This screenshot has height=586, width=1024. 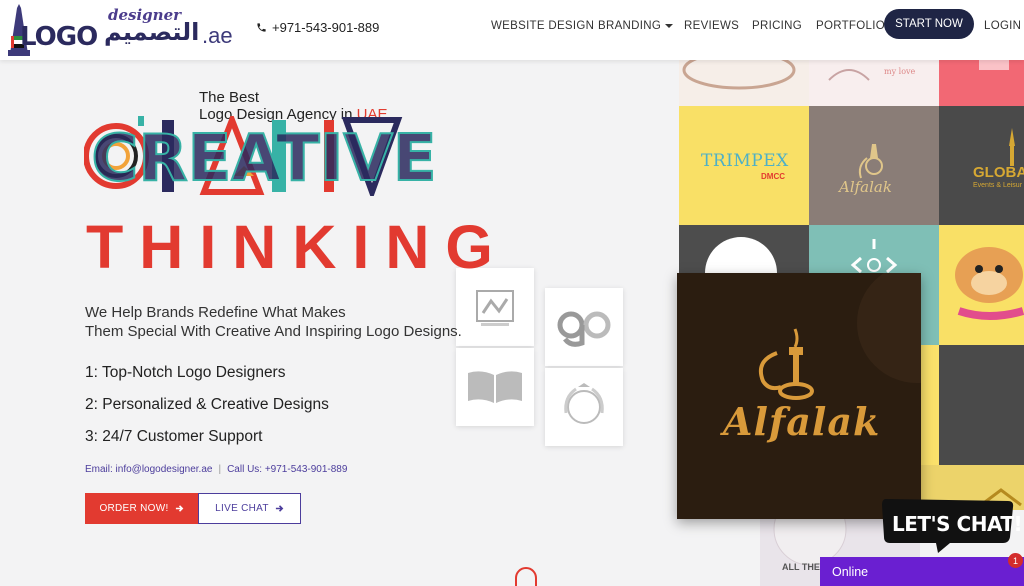 I want to click on scroll-down-indicator, so click(x=526, y=576).